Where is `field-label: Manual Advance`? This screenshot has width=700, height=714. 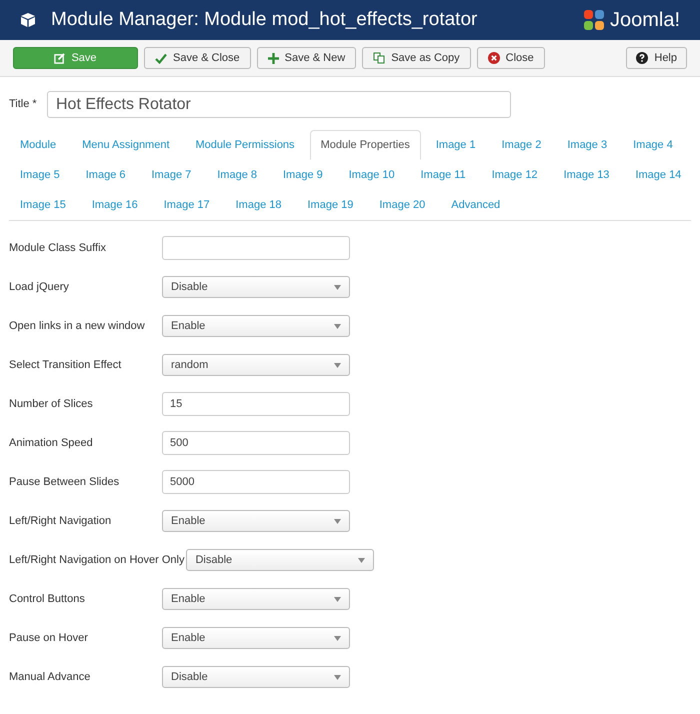
field-label: Manual Advance is located at coordinates (50, 677).